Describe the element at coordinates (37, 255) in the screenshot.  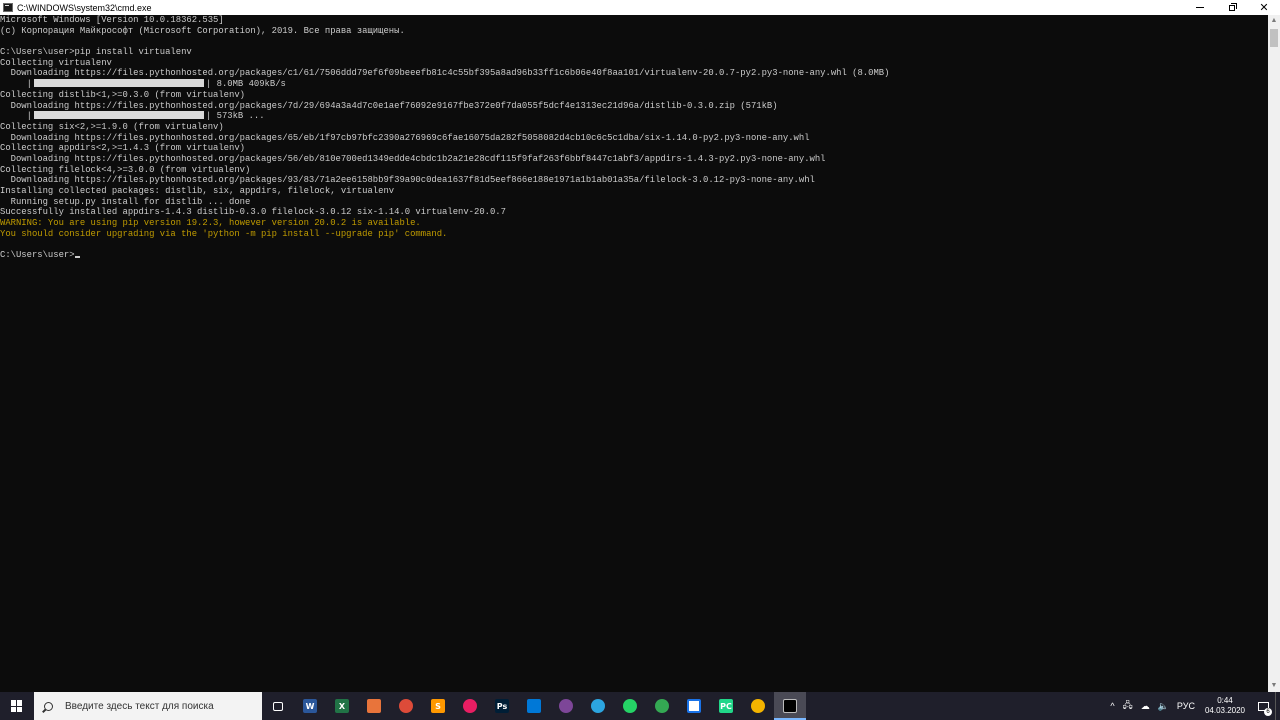
I see `console-line-text: C:\Users\user>` at that location.